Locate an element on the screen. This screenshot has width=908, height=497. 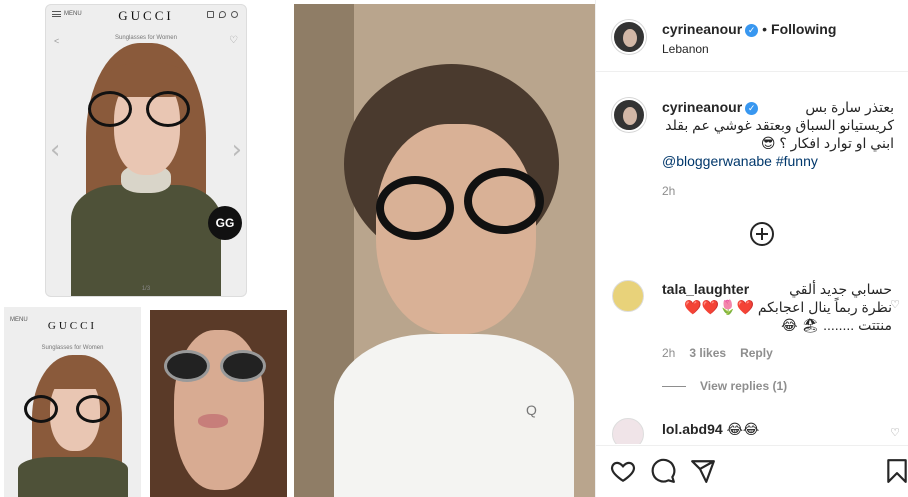
location-pin-icon is located at coordinates (222, 14).